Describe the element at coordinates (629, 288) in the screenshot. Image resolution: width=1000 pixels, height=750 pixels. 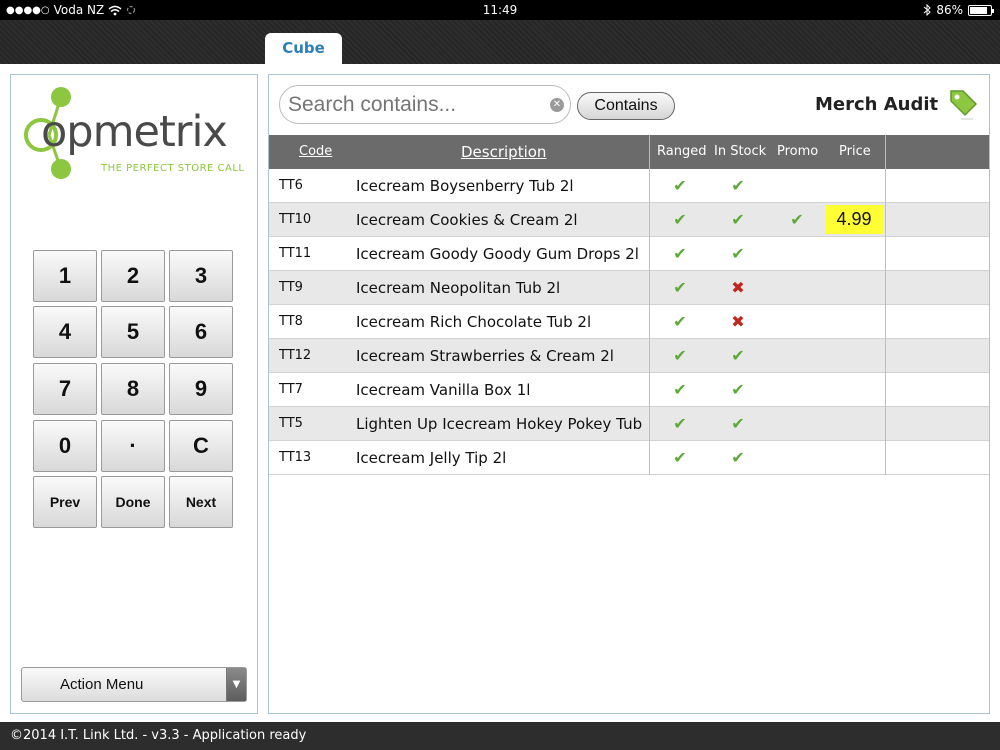
I see `table-row: TT9 Icecream Neopolitan Tub 2l ✔ ✖` at that location.